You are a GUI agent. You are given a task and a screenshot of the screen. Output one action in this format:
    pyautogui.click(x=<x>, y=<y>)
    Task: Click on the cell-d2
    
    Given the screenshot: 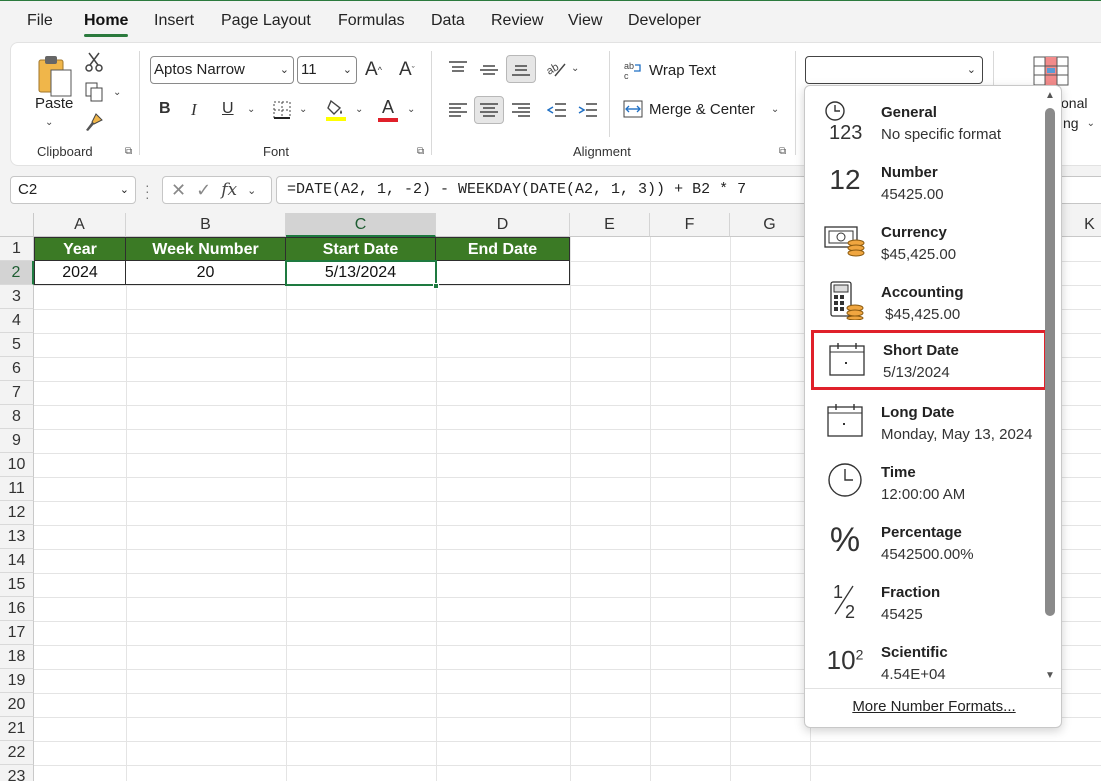 What is the action you would take?
    pyautogui.click(x=503, y=273)
    